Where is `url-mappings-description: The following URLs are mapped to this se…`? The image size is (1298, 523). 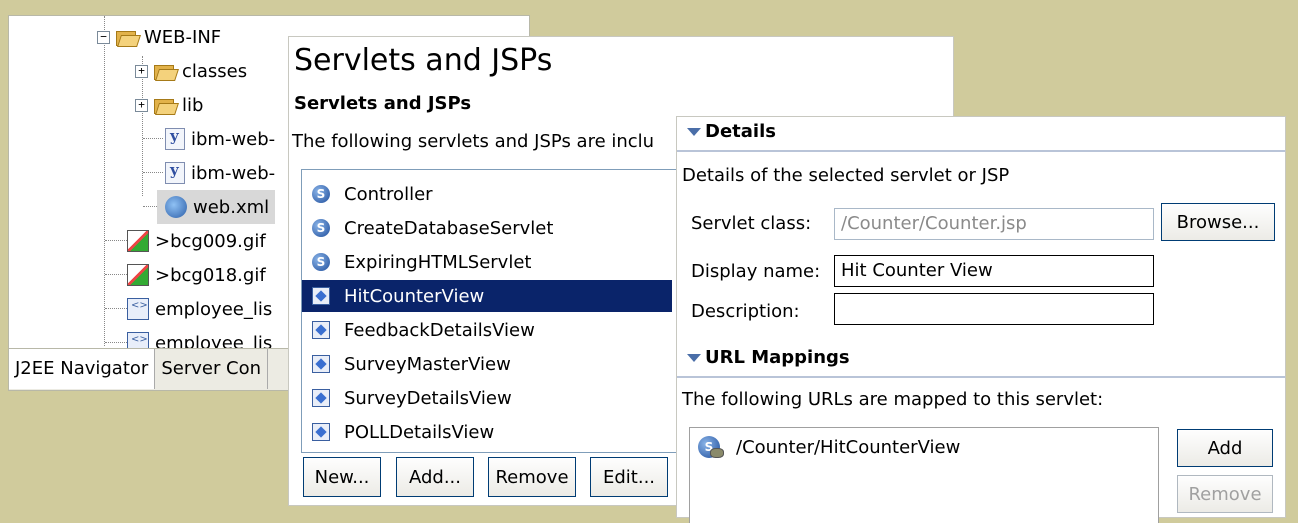
url-mappings-description: The following URLs are mapped to this se… is located at coordinates (893, 399).